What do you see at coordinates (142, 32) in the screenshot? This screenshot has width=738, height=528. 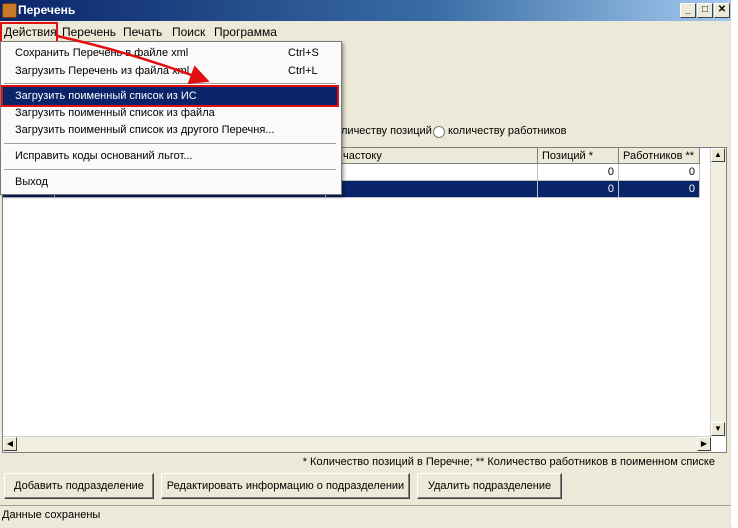 I see `menu-print: Печать` at bounding box center [142, 32].